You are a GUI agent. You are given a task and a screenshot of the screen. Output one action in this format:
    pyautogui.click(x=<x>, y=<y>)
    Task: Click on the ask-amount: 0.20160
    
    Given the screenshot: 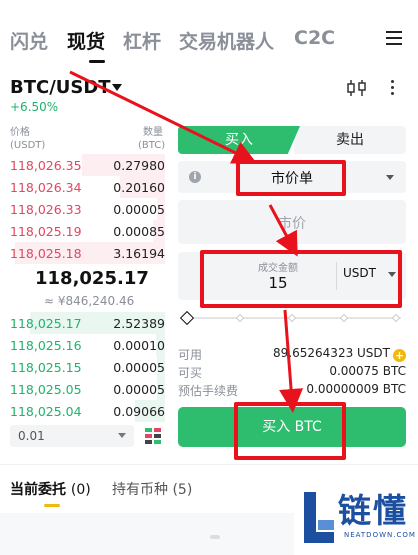 What is the action you would take?
    pyautogui.click(x=139, y=187)
    